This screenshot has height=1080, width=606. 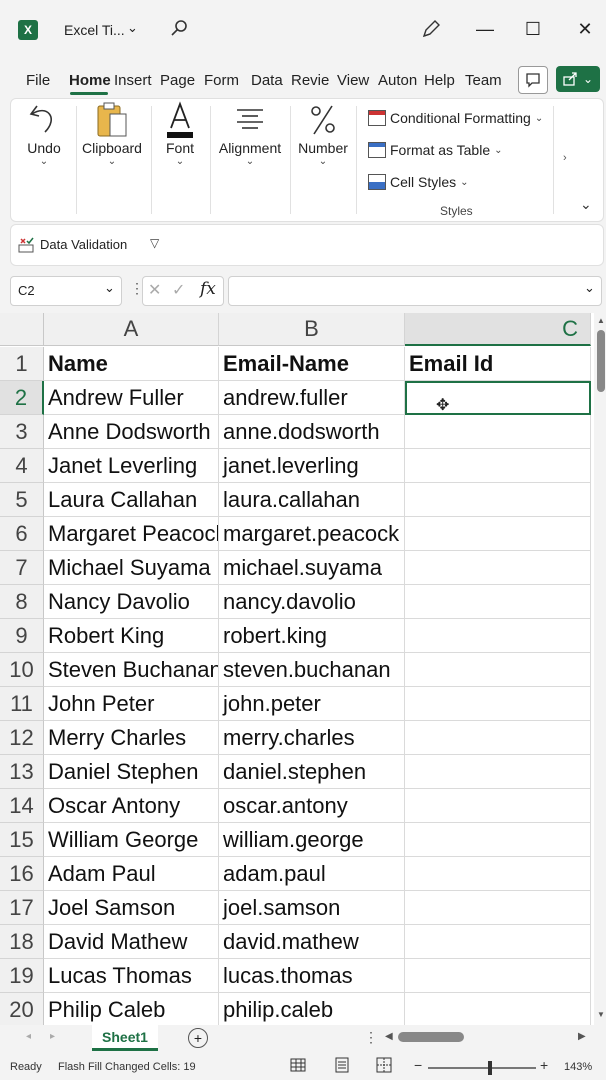 What do you see at coordinates (431, 1037) in the screenshot?
I see `horizontal-scroll-thumb` at bounding box center [431, 1037].